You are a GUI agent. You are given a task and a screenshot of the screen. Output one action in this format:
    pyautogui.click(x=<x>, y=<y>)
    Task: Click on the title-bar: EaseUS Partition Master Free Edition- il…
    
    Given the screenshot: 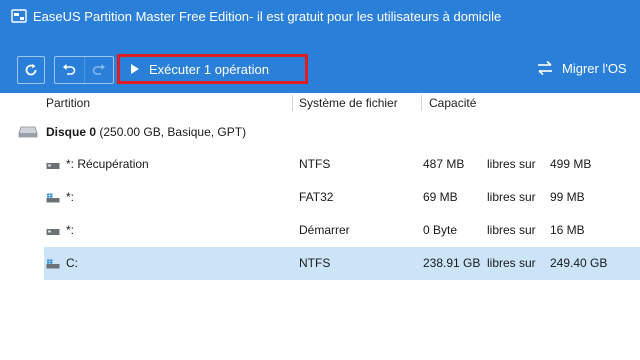 What is the action you would take?
    pyautogui.click(x=320, y=19)
    